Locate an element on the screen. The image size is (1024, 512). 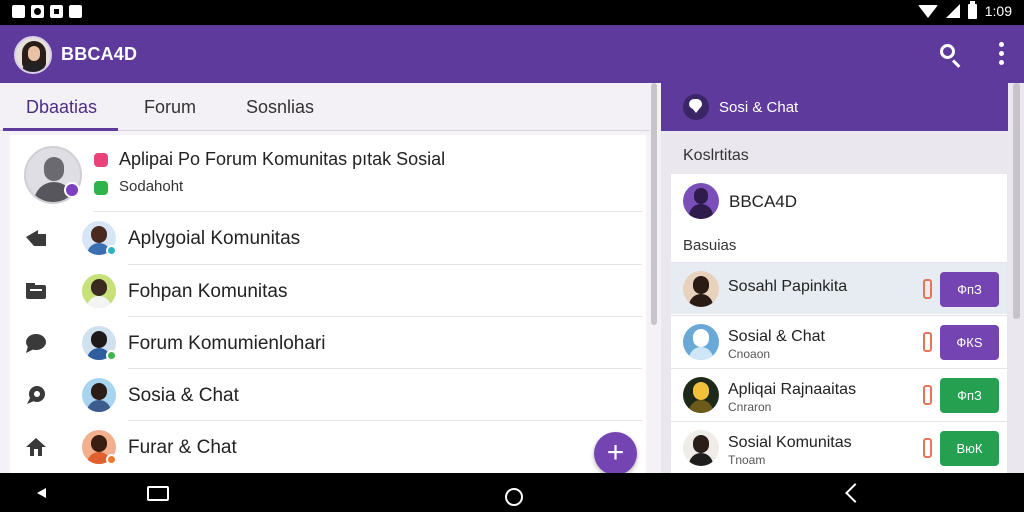
check-icon is located at coordinates (101, 188).